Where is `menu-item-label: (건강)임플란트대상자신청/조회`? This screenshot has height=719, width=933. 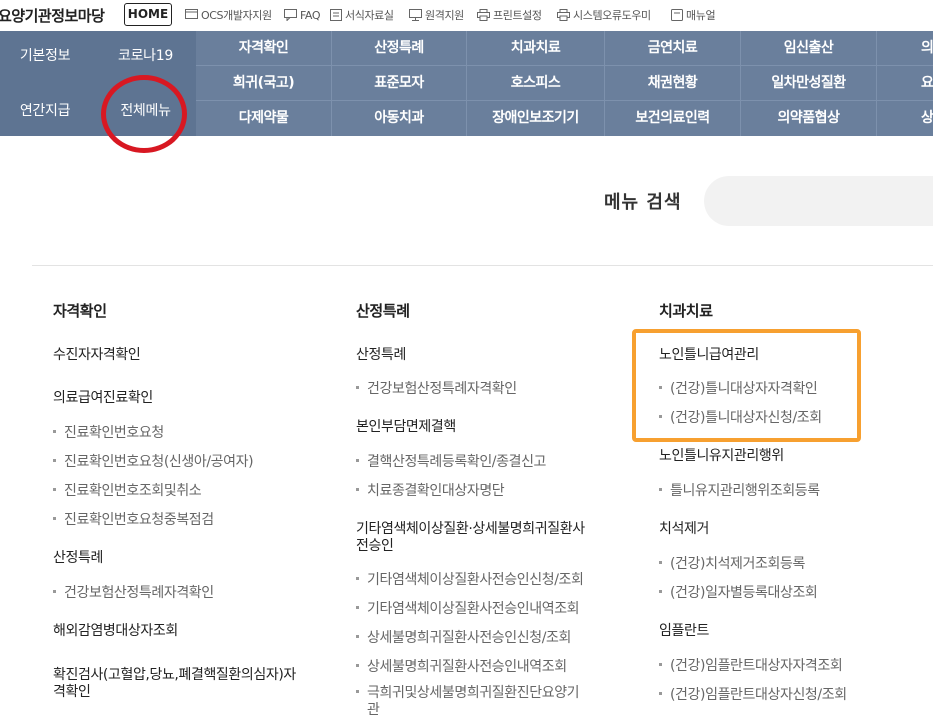 menu-item-label: (건강)임플란트대상자신청/조회 is located at coordinates (758, 695).